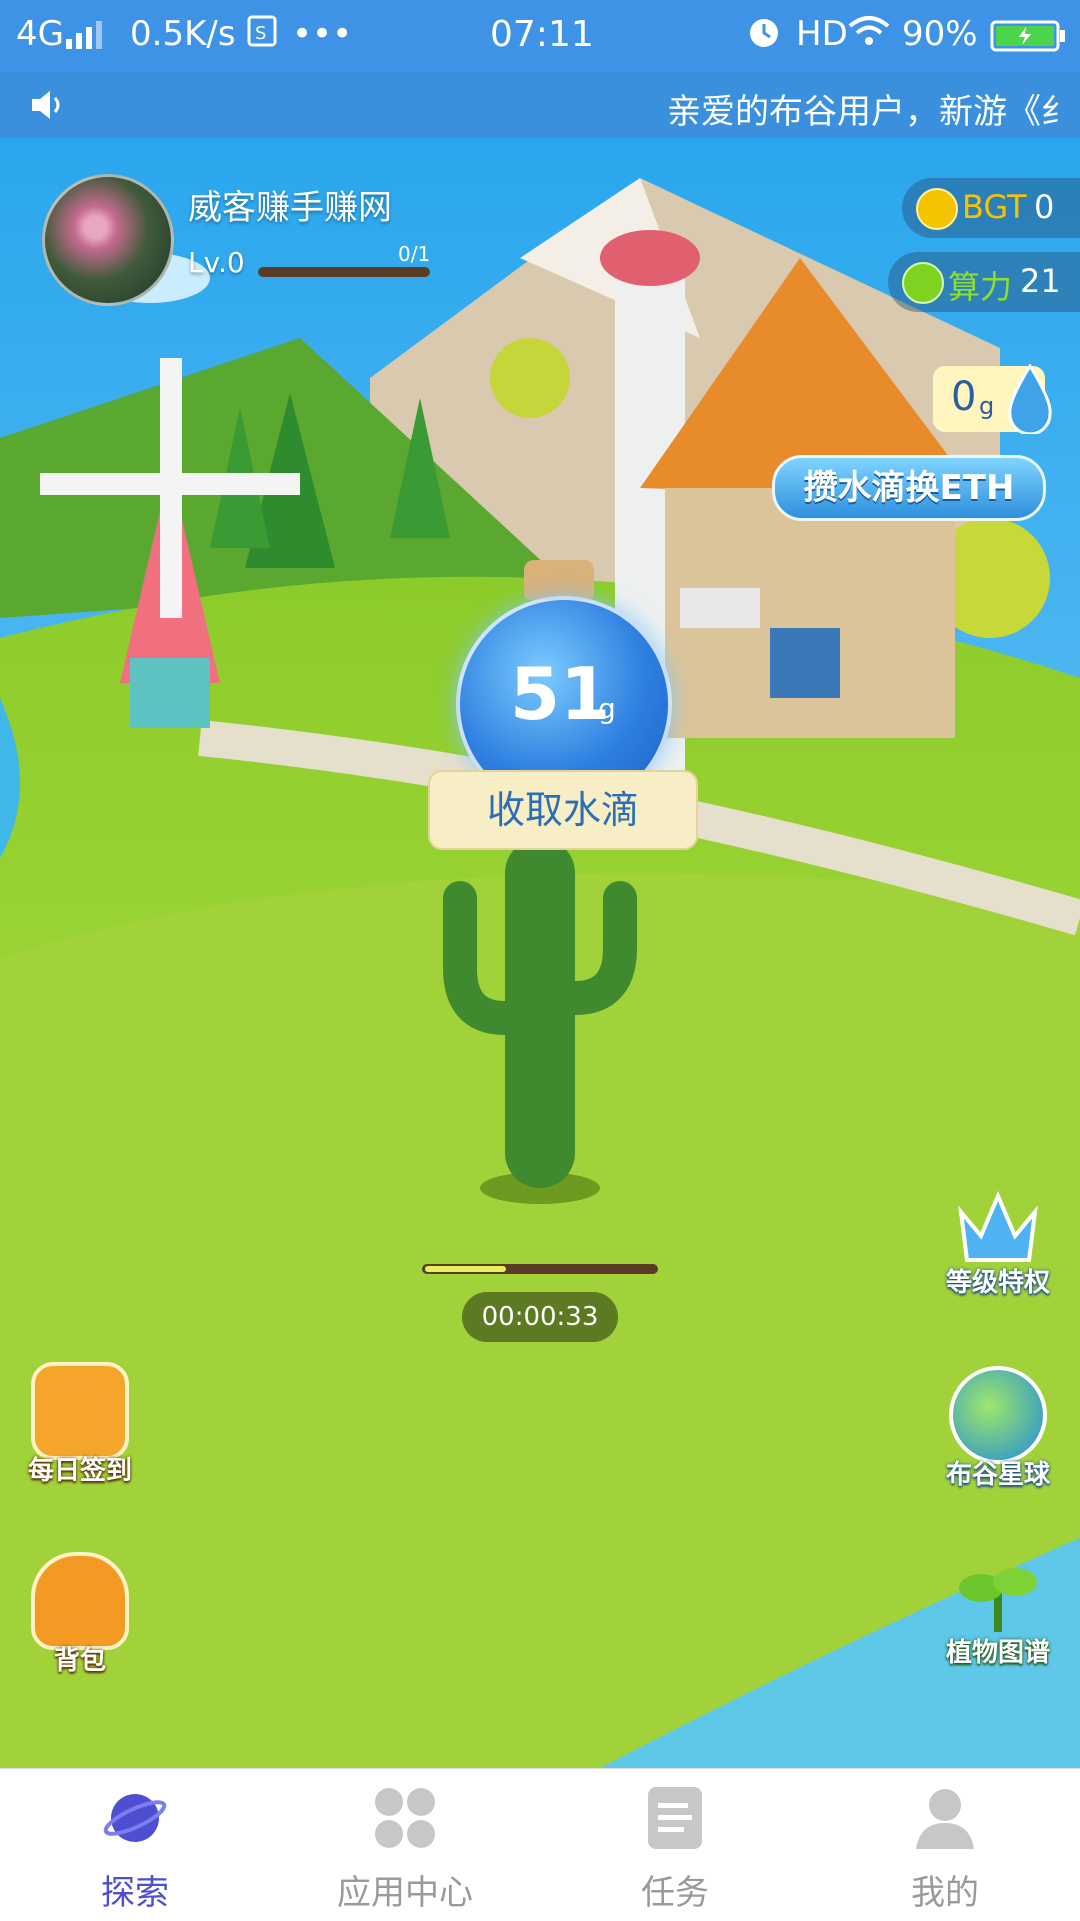  What do you see at coordinates (290, 208) in the screenshot?
I see `username: 威客赚手赚网` at bounding box center [290, 208].